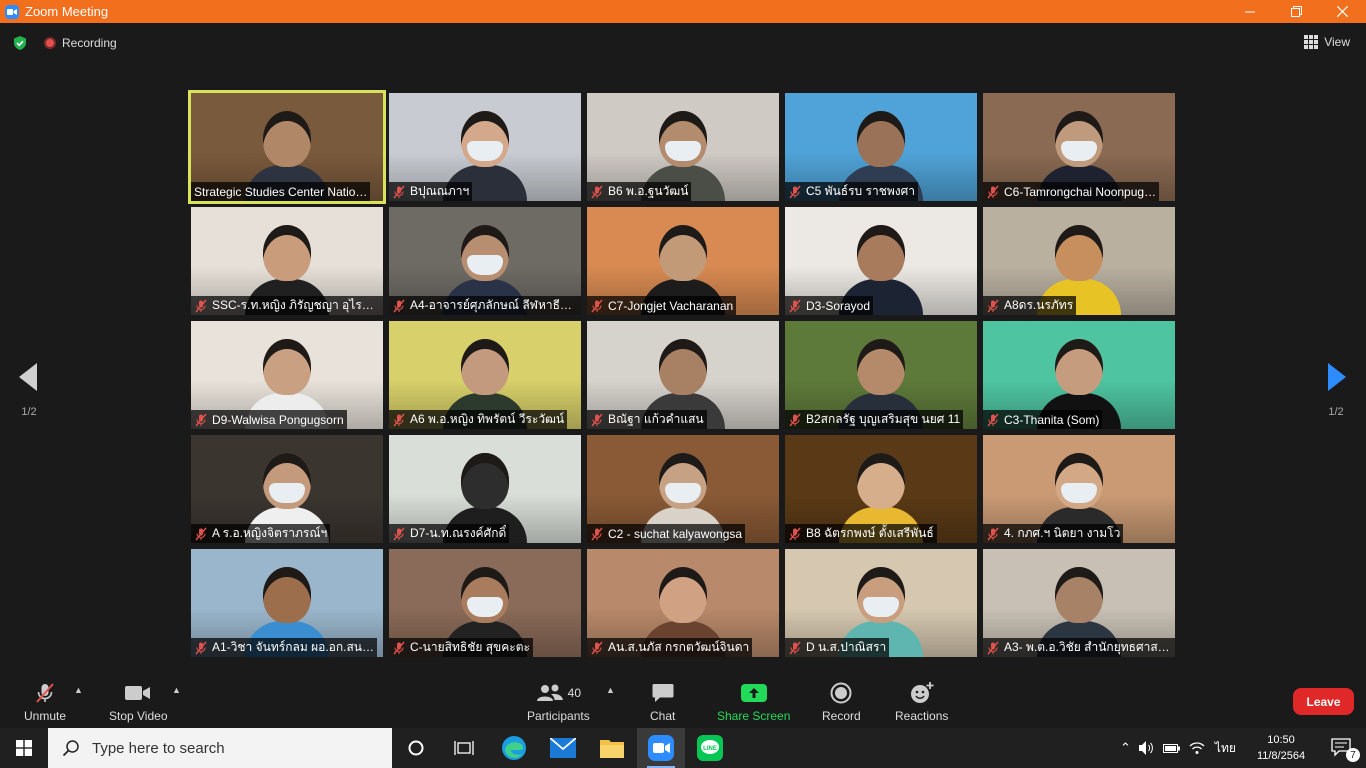 This screenshot has height=768, width=1366. Describe the element at coordinates (683, 489) in the screenshot. I see `participant-video-tile: C2 - suchat kalyawongsa` at that location.